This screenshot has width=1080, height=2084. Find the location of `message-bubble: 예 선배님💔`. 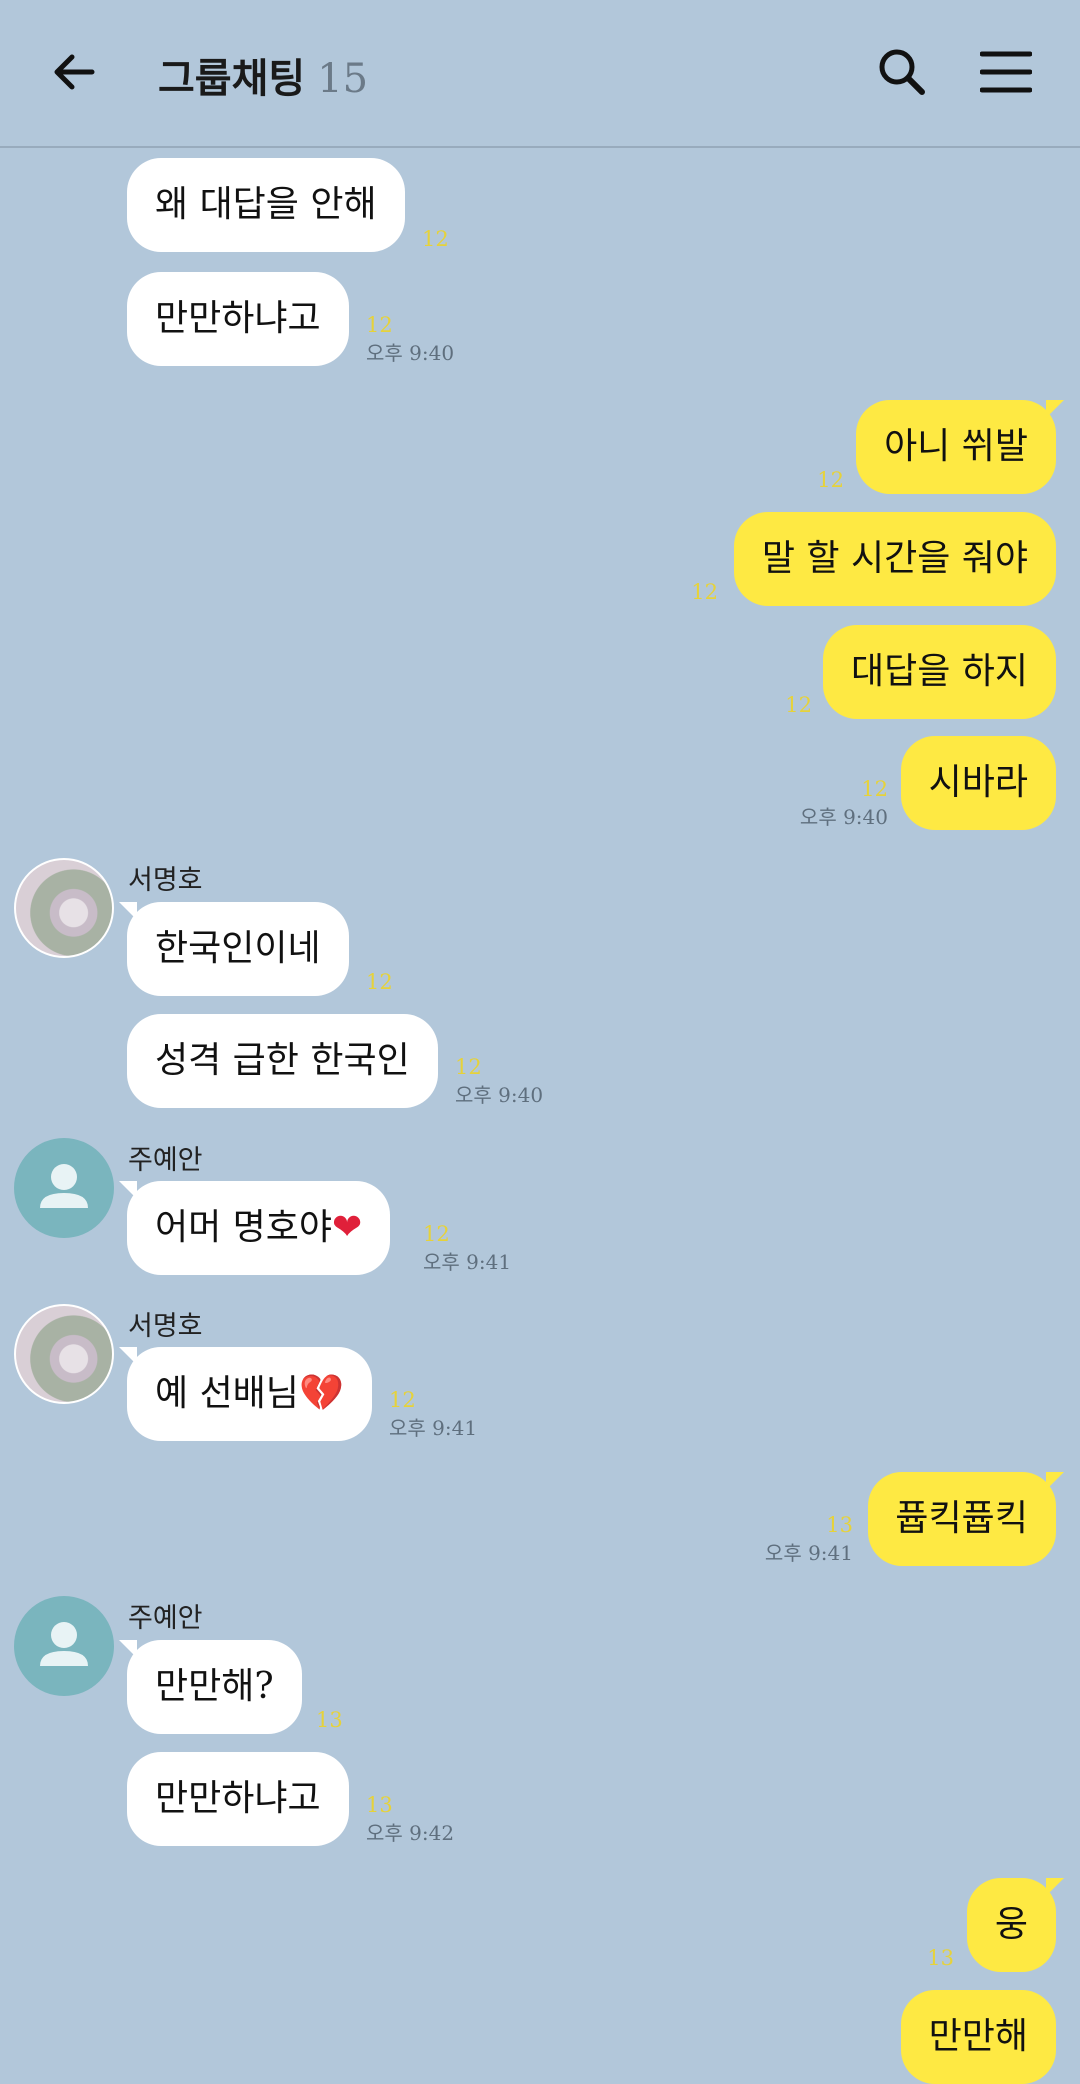

message-bubble: 예 선배님💔 is located at coordinates (245, 1394).